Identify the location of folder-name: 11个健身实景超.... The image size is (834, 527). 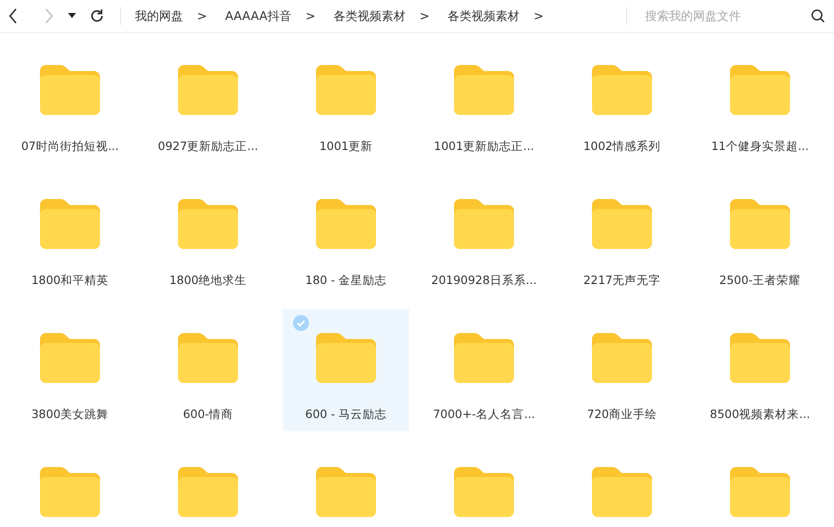
(760, 146).